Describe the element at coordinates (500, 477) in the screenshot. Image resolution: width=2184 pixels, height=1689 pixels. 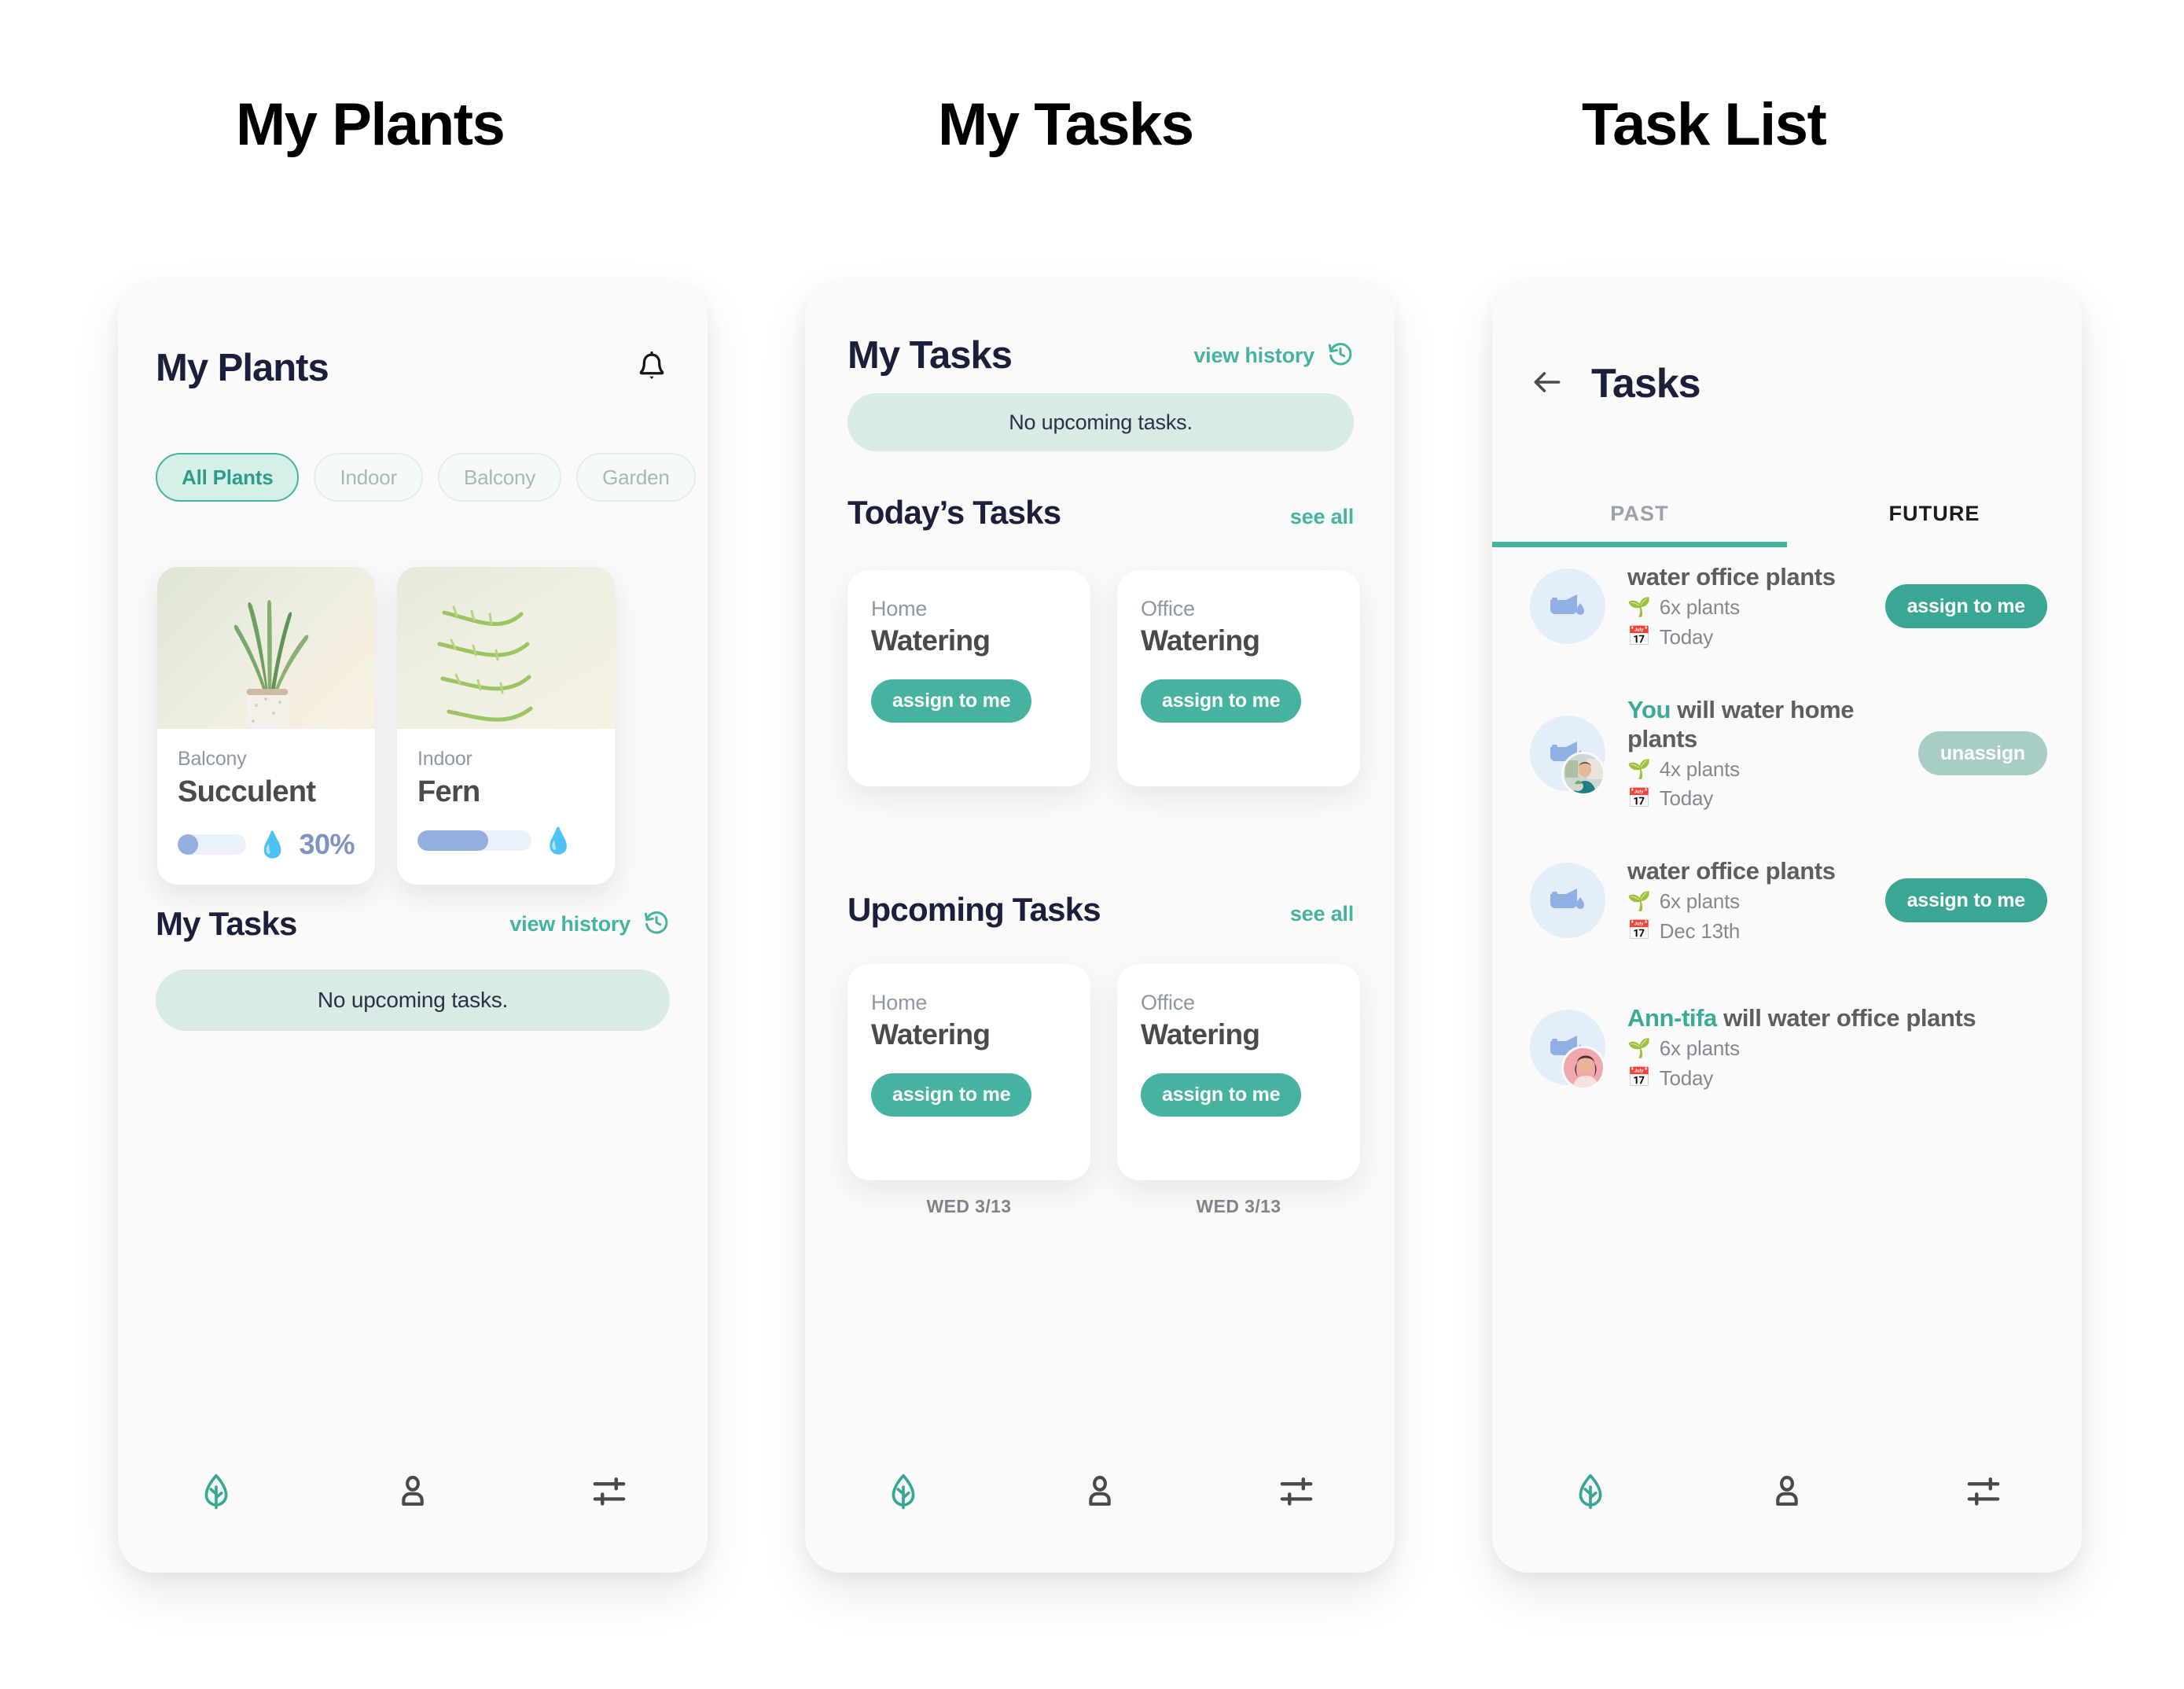
I see `chip-balcony: Balcony` at that location.